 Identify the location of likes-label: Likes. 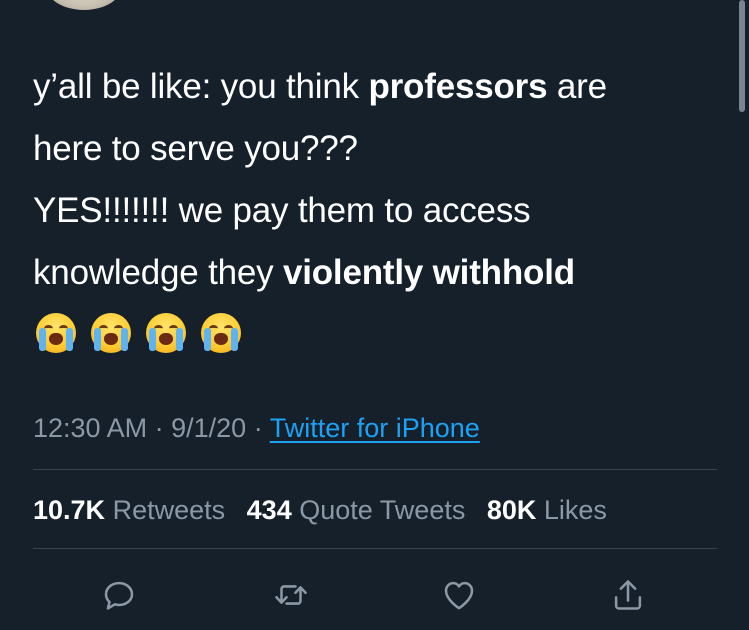
(575, 510).